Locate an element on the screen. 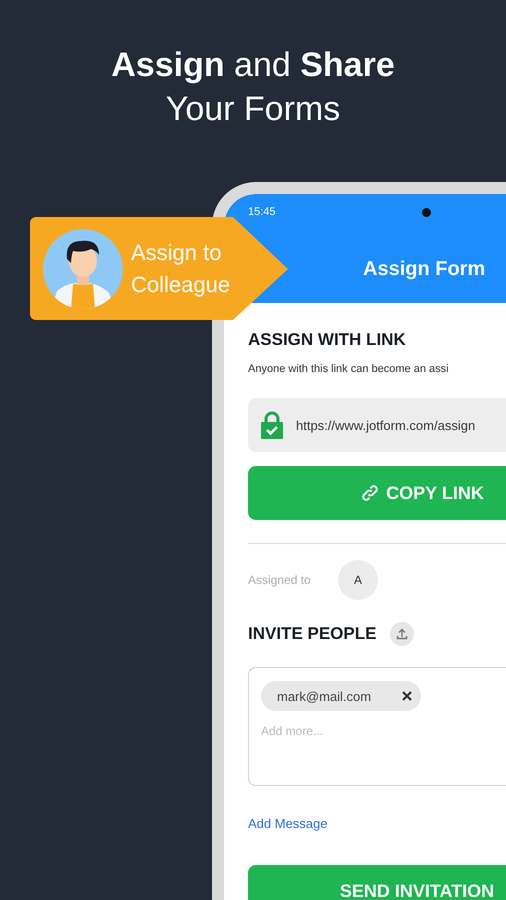  headline-subtitle: Your Forms is located at coordinates (253, 109).